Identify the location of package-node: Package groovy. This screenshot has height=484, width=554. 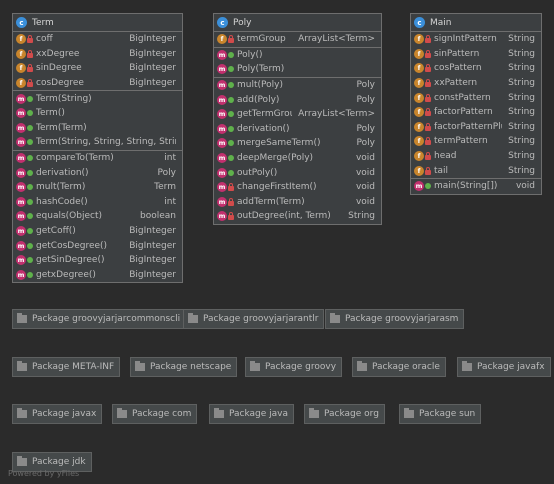
(294, 367).